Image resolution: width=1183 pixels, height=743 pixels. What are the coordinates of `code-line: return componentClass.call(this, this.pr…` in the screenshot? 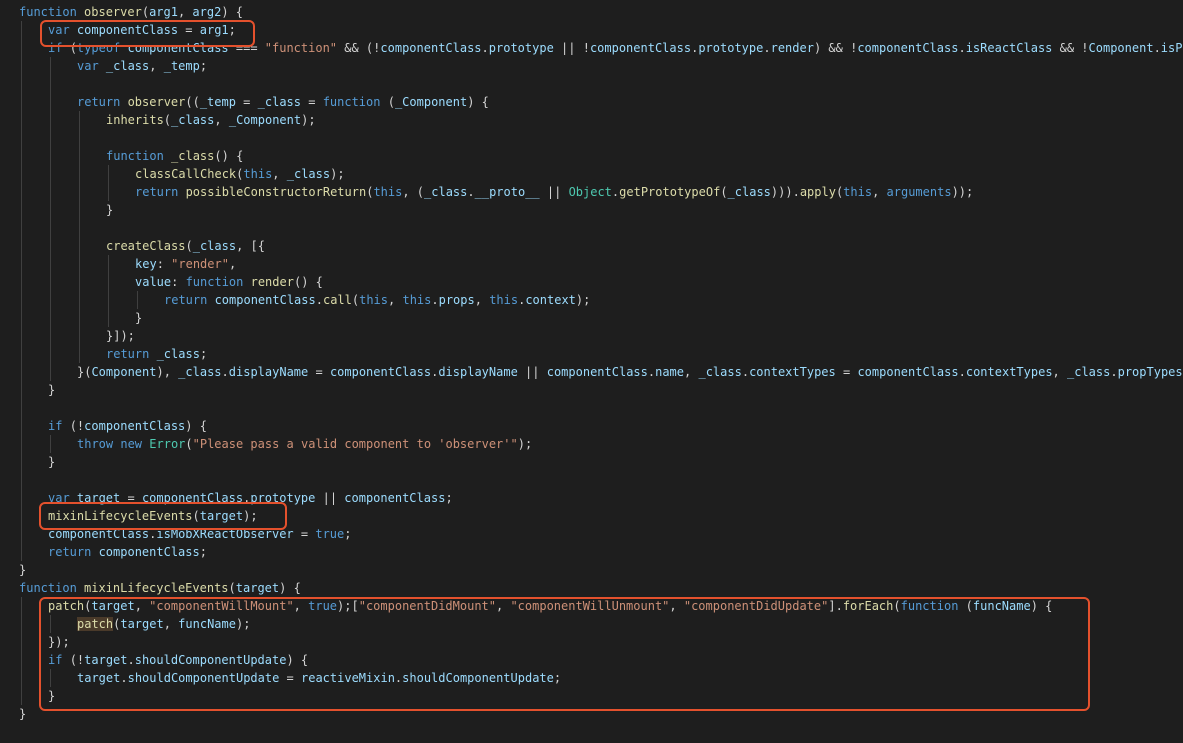 It's located at (591, 300).